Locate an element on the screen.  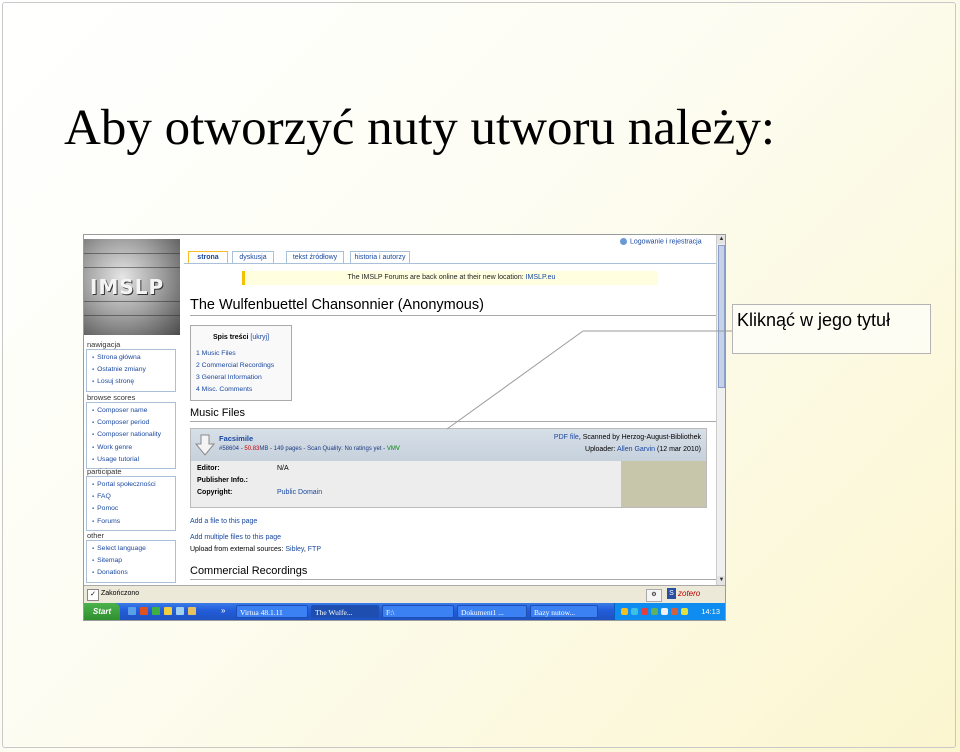
sibley-link: Sibley is located at coordinates (294, 549).